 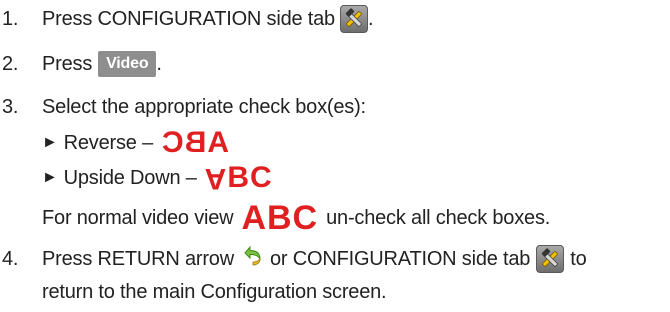 I want to click on step-text-a: Press RETURN arrow, so click(x=138, y=258).